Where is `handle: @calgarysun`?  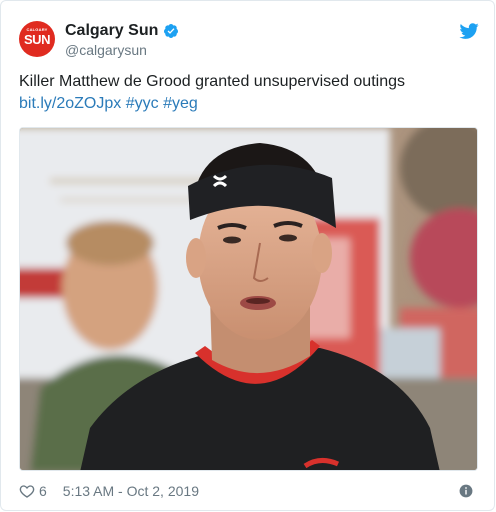 handle: @calgarysun is located at coordinates (106, 50).